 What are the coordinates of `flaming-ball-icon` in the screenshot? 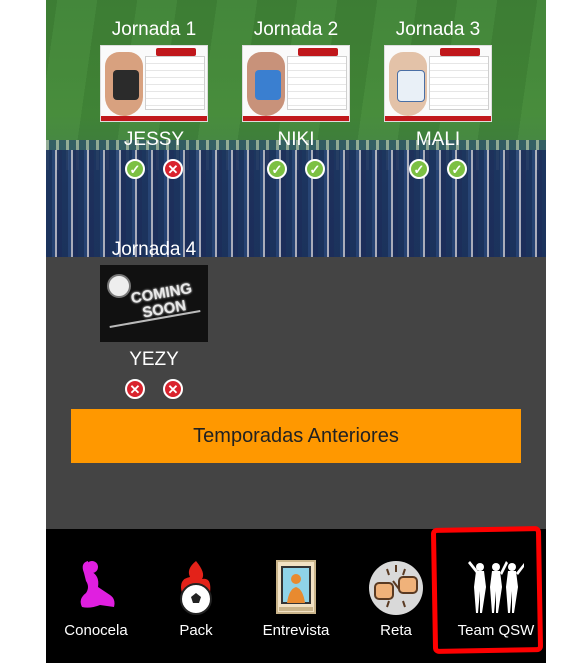 It's located at (196, 588).